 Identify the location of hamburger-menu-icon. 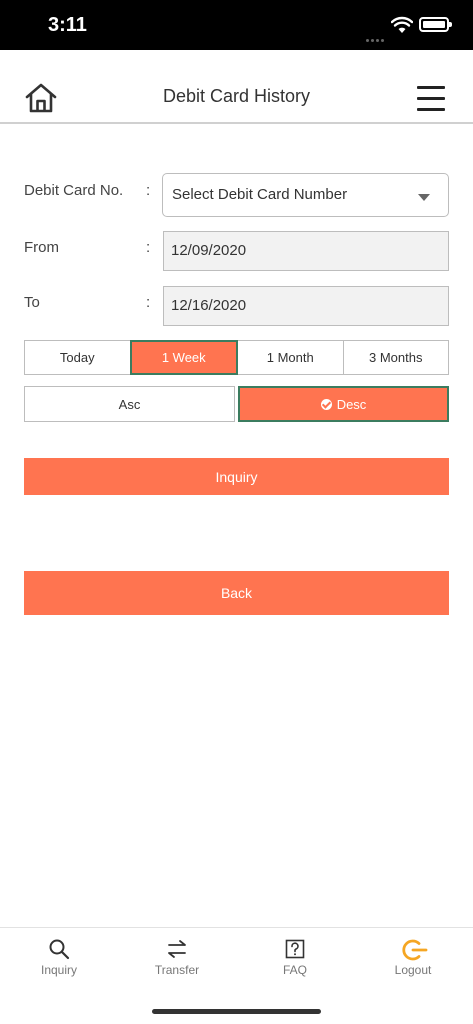
(431, 98).